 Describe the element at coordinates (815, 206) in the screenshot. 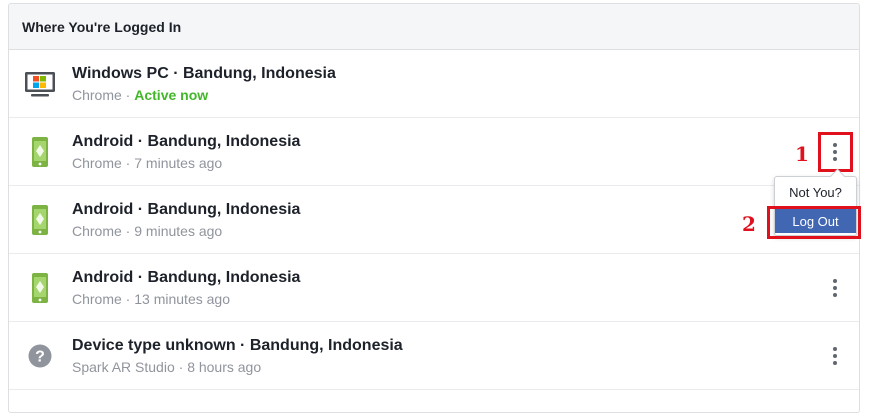

I see `session-options-menu: Not You? Log Out` at that location.